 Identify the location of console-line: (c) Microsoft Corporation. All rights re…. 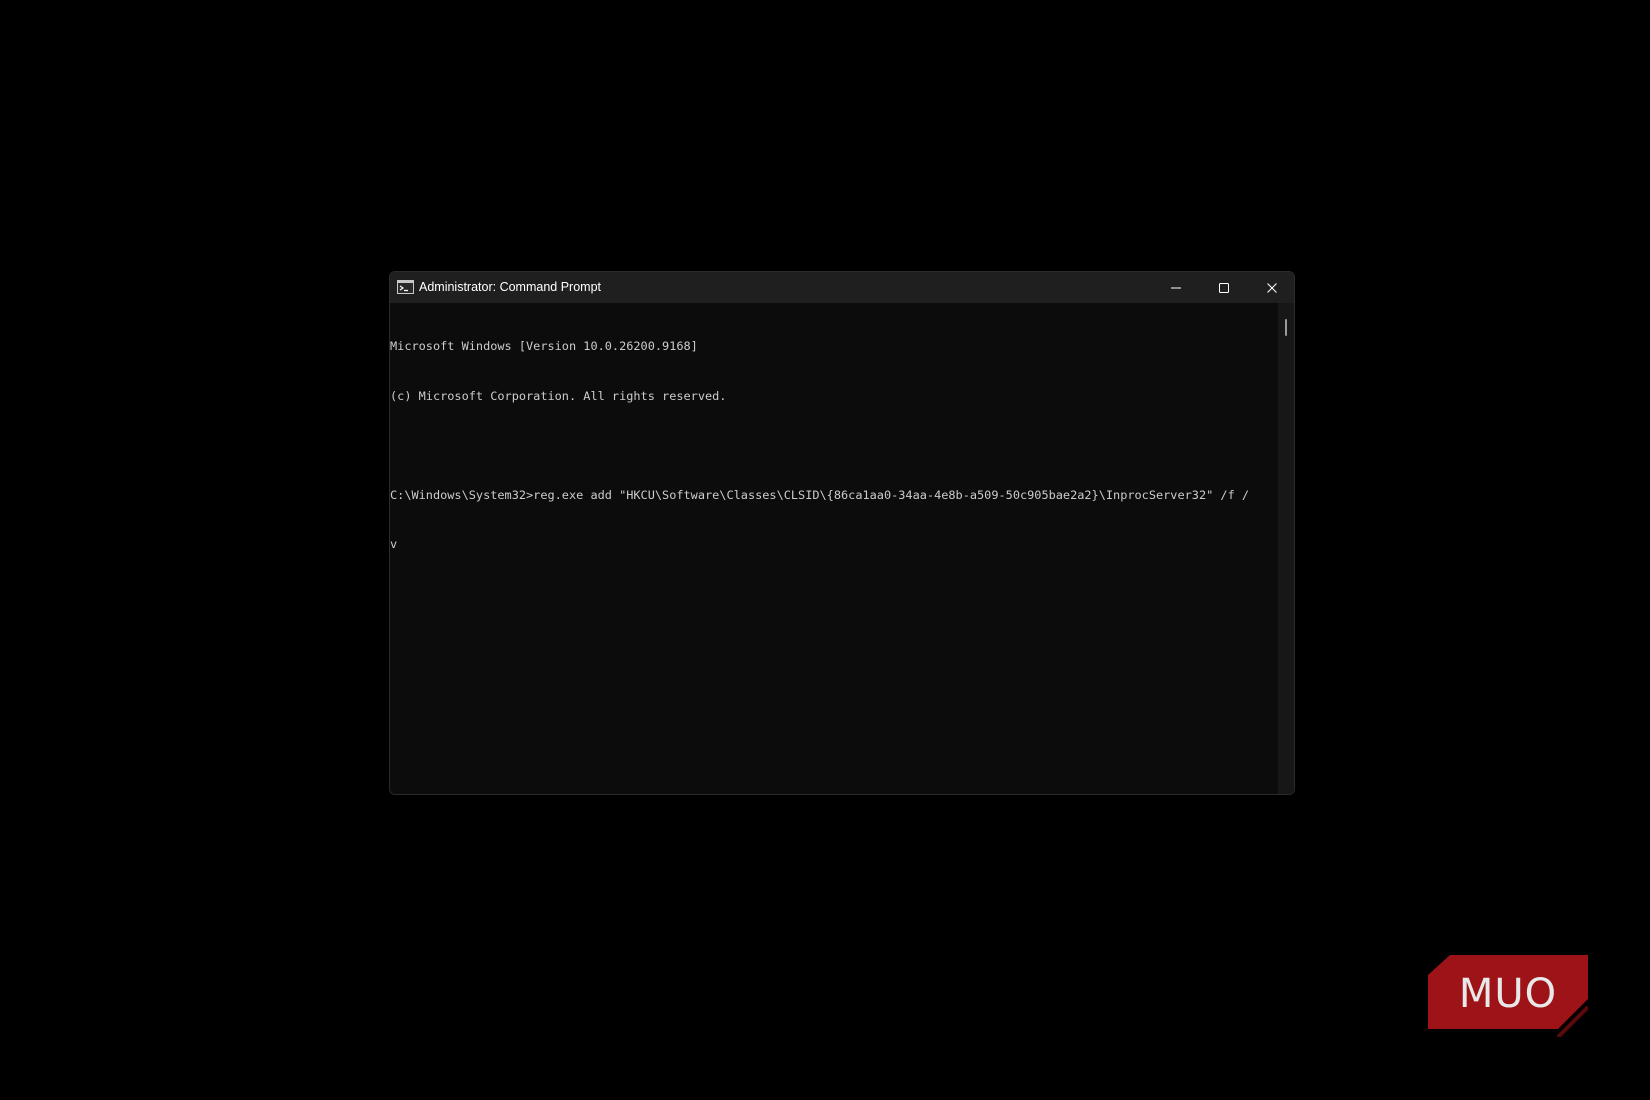
(558, 395).